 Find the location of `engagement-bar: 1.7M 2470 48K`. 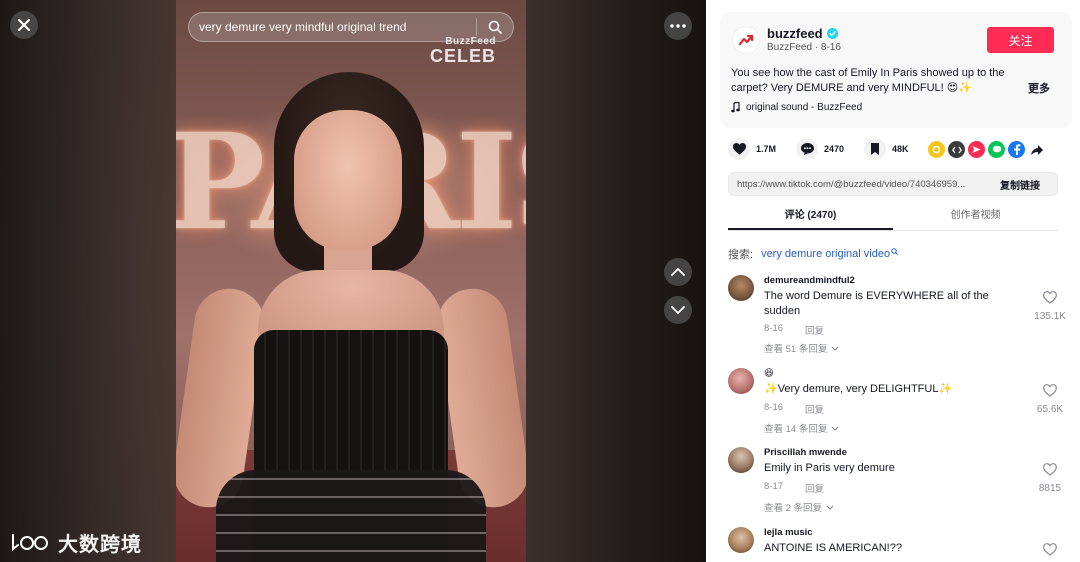

engagement-bar: 1.7M 2470 48K is located at coordinates (828, 149).